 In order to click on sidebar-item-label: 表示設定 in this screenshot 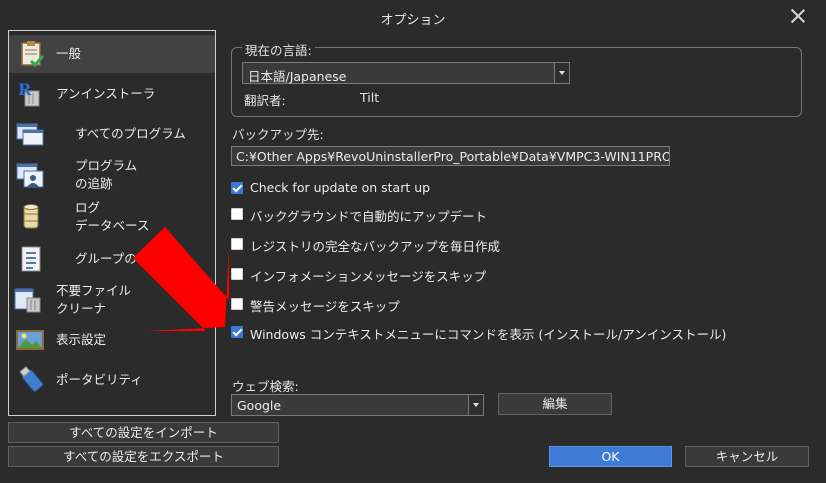, I will do `click(81, 339)`.